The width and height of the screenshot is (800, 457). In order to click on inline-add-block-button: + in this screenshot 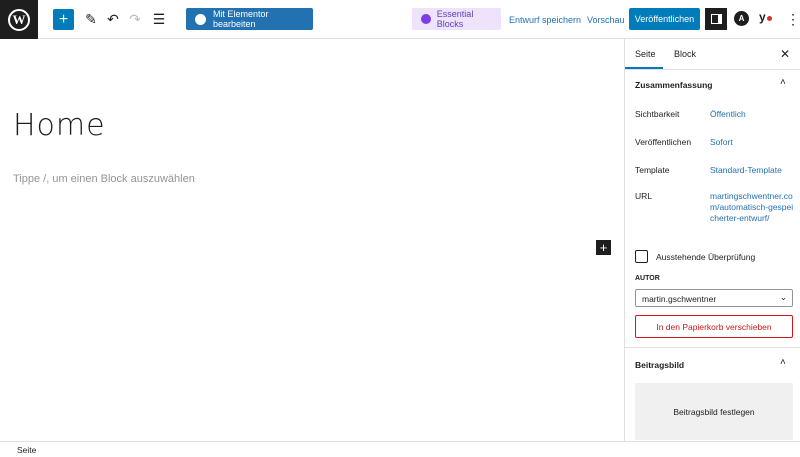, I will do `click(603, 247)`.